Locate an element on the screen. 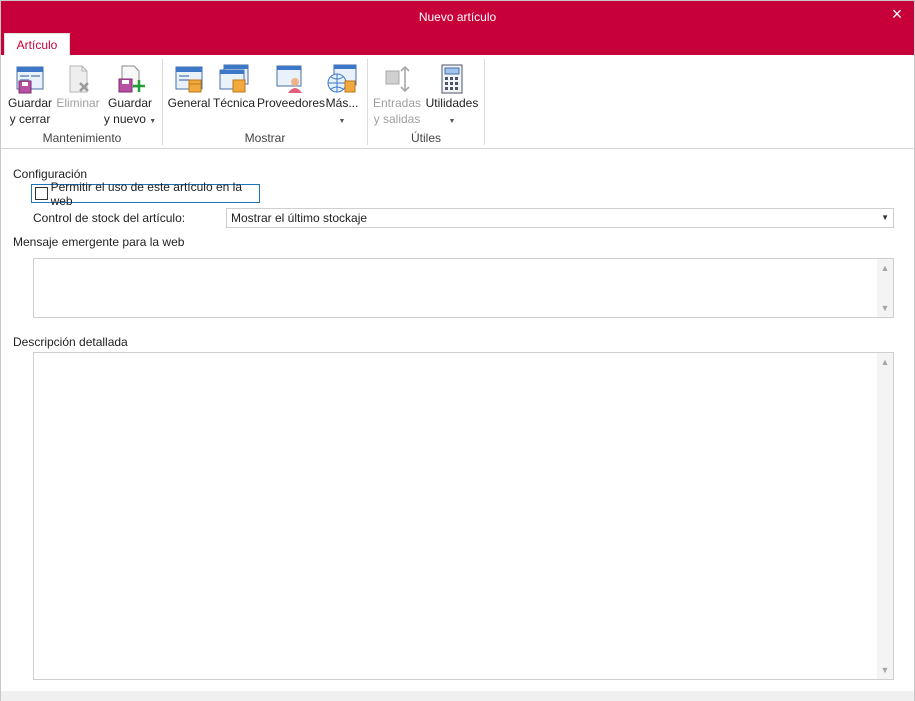 The image size is (915, 701). in-out-icon is located at coordinates (397, 79).